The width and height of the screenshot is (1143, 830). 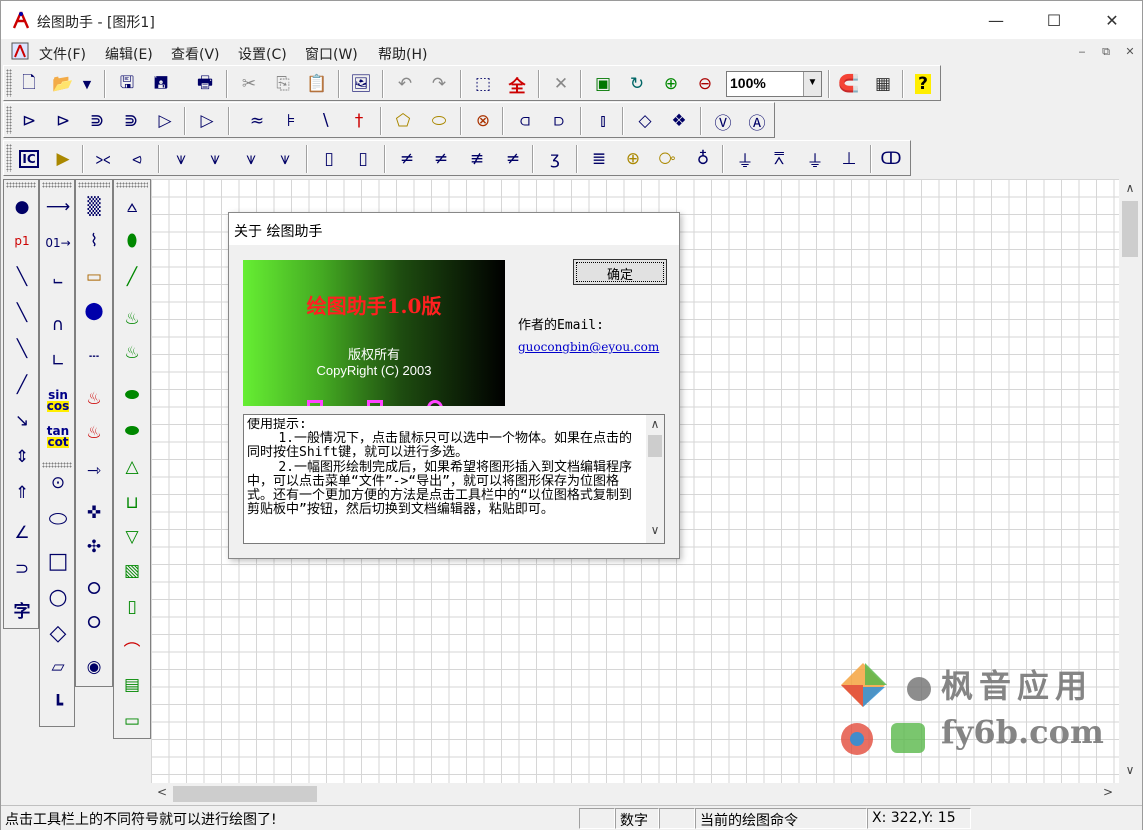 What do you see at coordinates (407, 159) in the screenshot?
I see `capacitor-button: ≠` at bounding box center [407, 159].